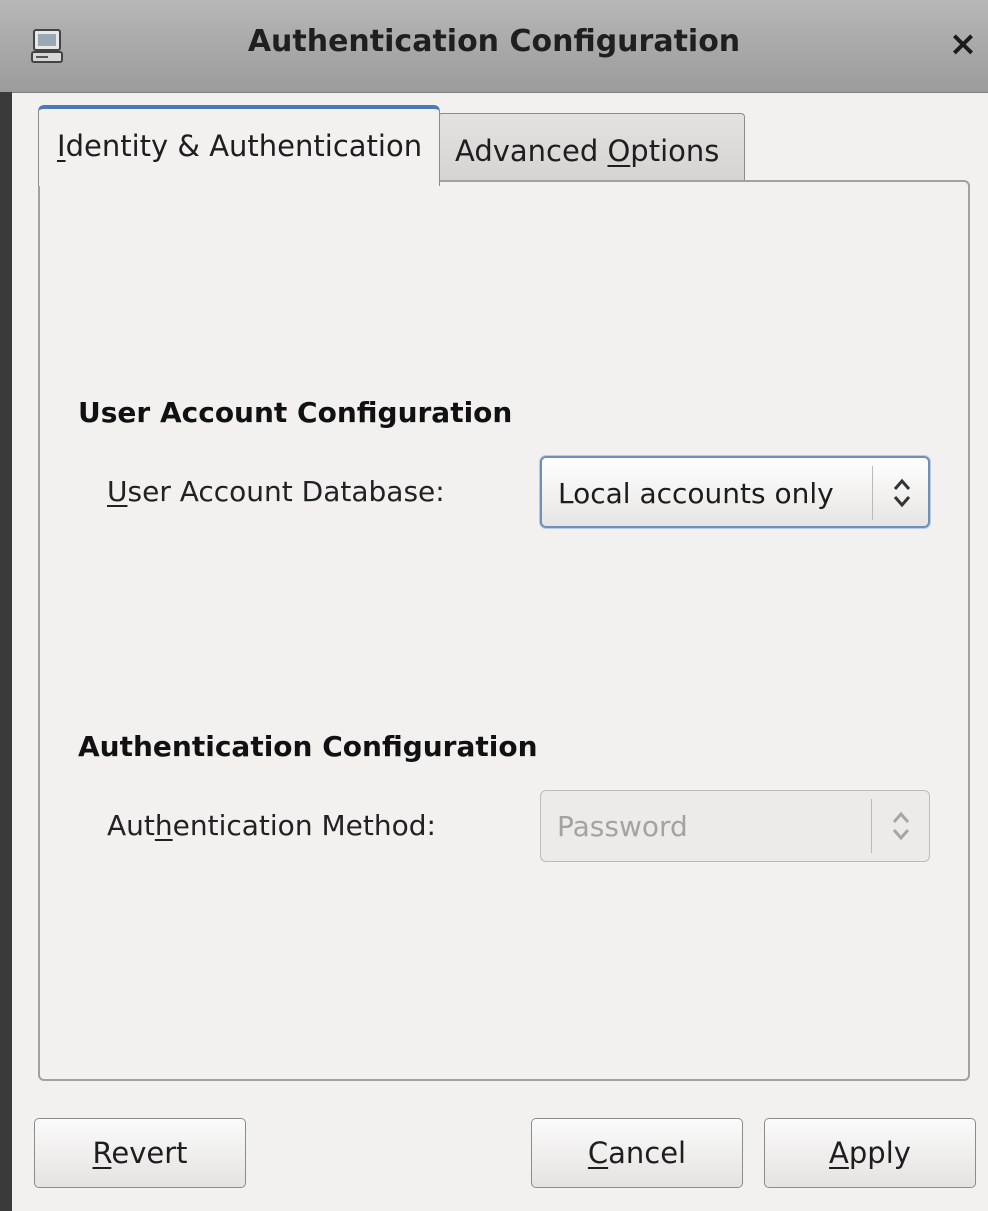  What do you see at coordinates (6, 651) in the screenshot?
I see `window-frame-left` at bounding box center [6, 651].